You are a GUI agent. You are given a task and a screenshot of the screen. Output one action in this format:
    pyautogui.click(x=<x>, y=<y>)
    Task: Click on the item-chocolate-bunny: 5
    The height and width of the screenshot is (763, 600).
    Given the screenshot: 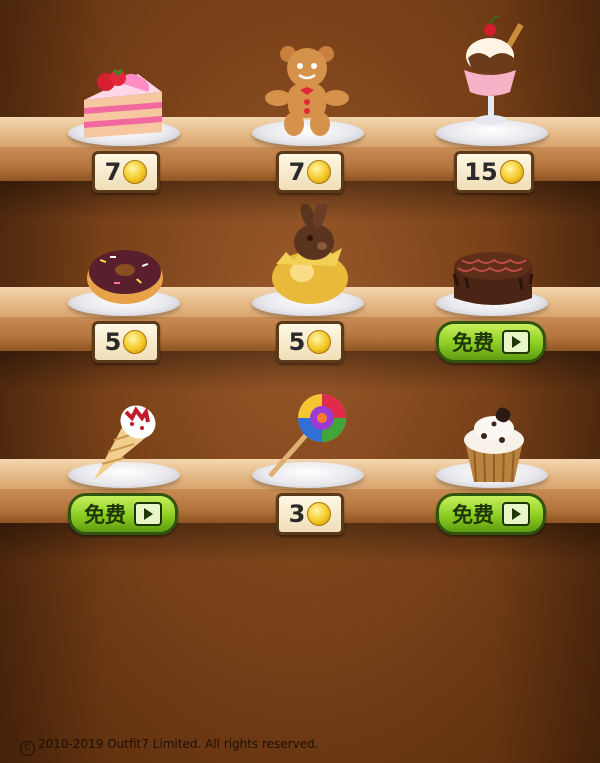 What is the action you would take?
    pyautogui.click(x=316, y=283)
    